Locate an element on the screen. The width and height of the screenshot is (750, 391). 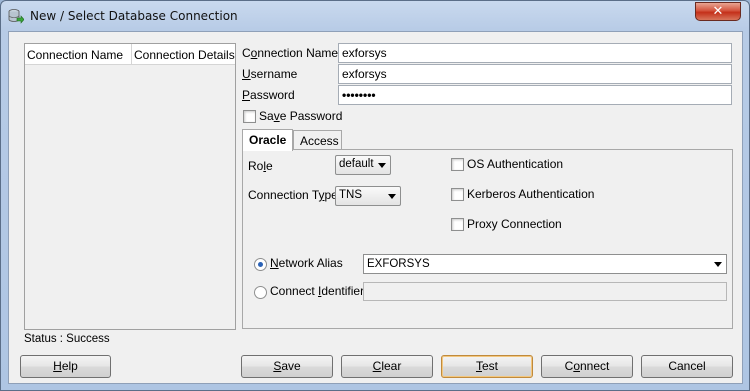
role-select: default is located at coordinates (363, 165).